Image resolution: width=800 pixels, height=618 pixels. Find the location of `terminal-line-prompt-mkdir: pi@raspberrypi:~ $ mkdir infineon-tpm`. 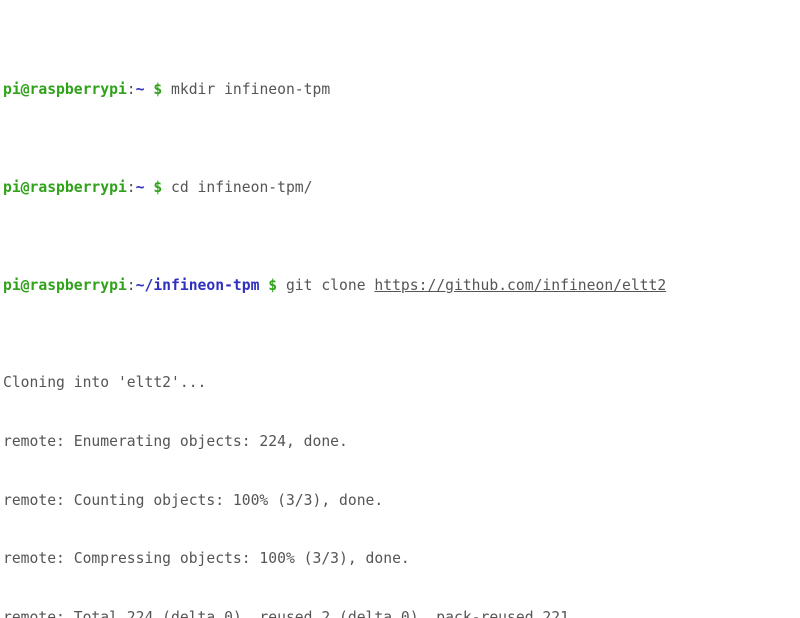

terminal-line-prompt-mkdir: pi@raspberrypi:~ $ mkdir infineon-tpm is located at coordinates (401, 90).